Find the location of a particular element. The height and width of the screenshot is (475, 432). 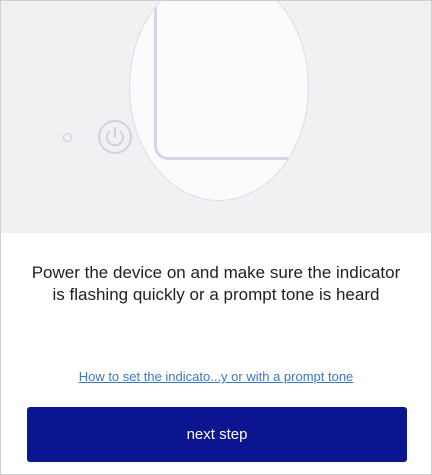

device-outline is located at coordinates (227, 80).